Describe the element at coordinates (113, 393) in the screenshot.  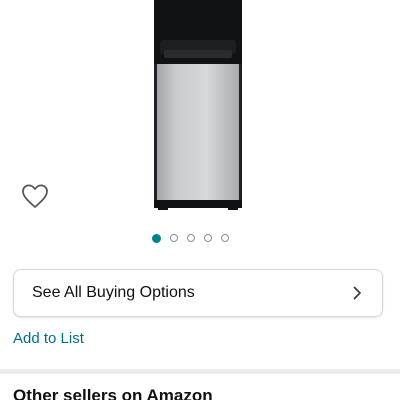
I see `other-sellers-heading: Other sellers on Amazon` at that location.